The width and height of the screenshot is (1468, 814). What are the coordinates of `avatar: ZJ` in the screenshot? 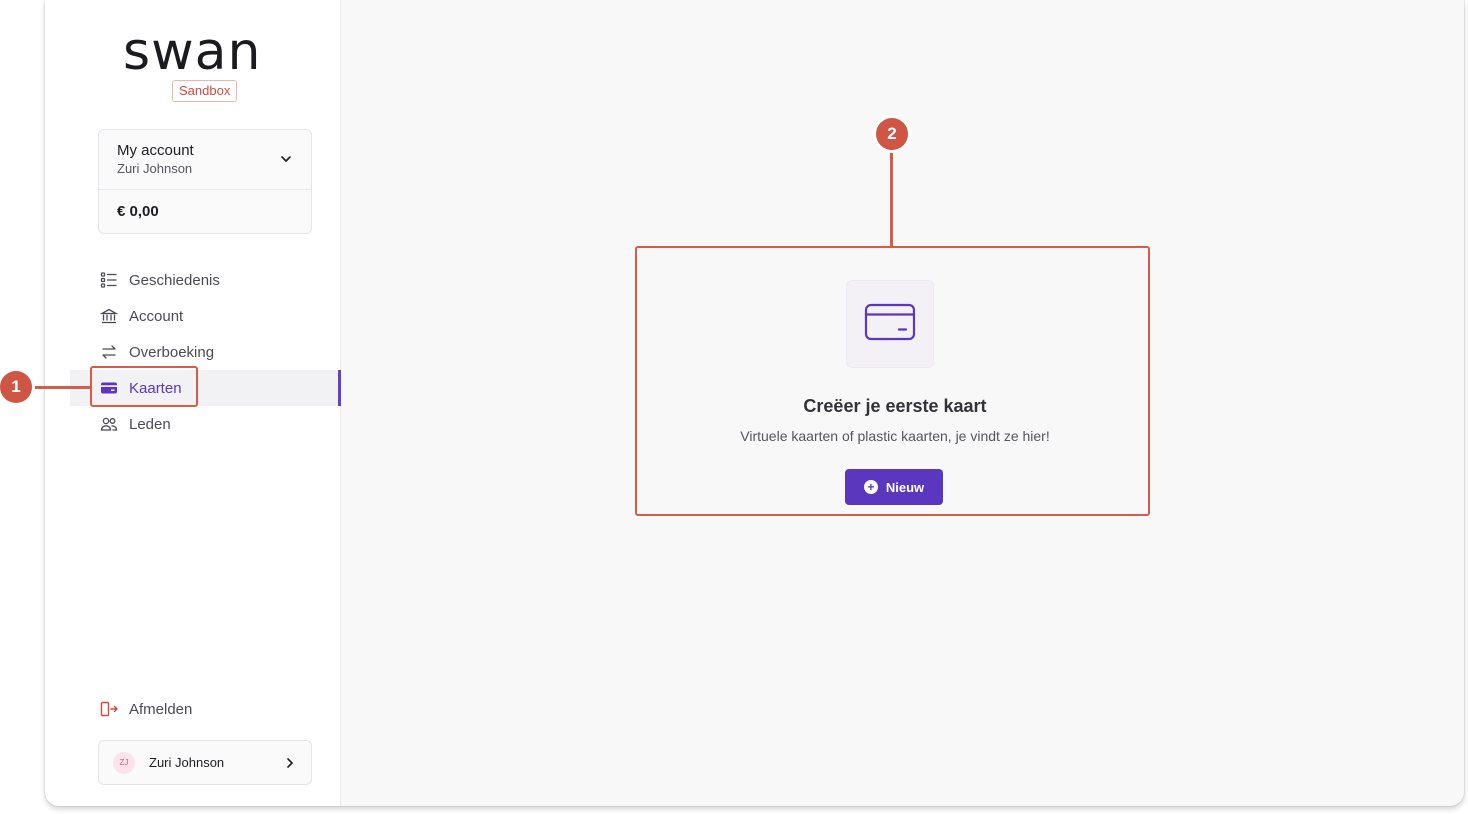 It's located at (124, 762).